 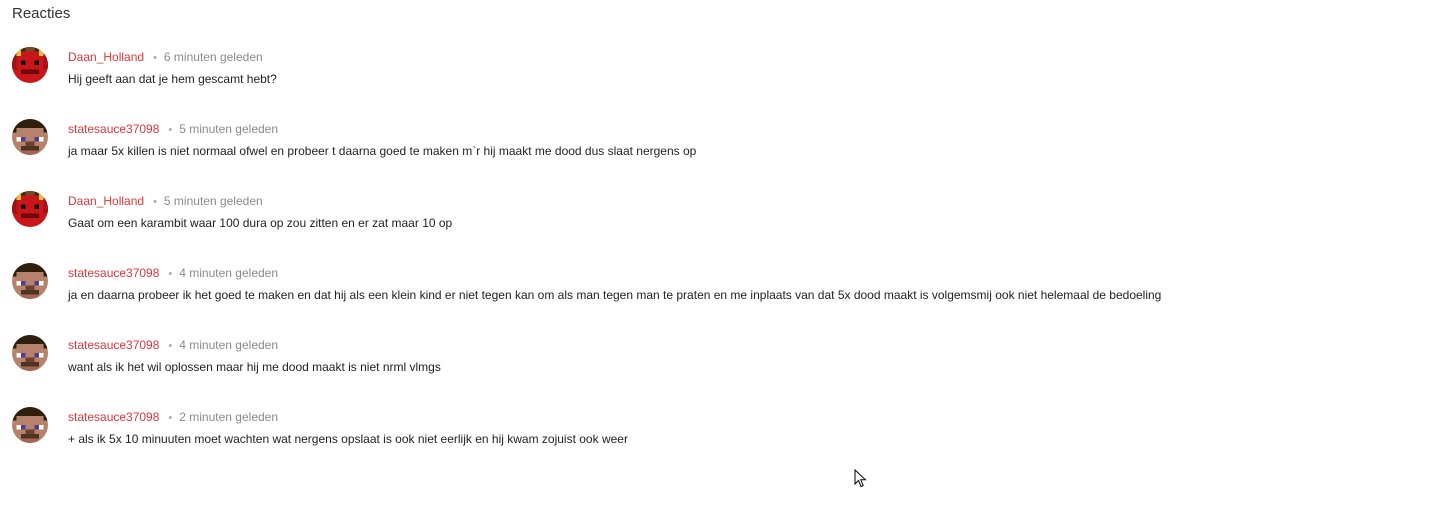 I want to click on section-title: Reacties, so click(x=41, y=13).